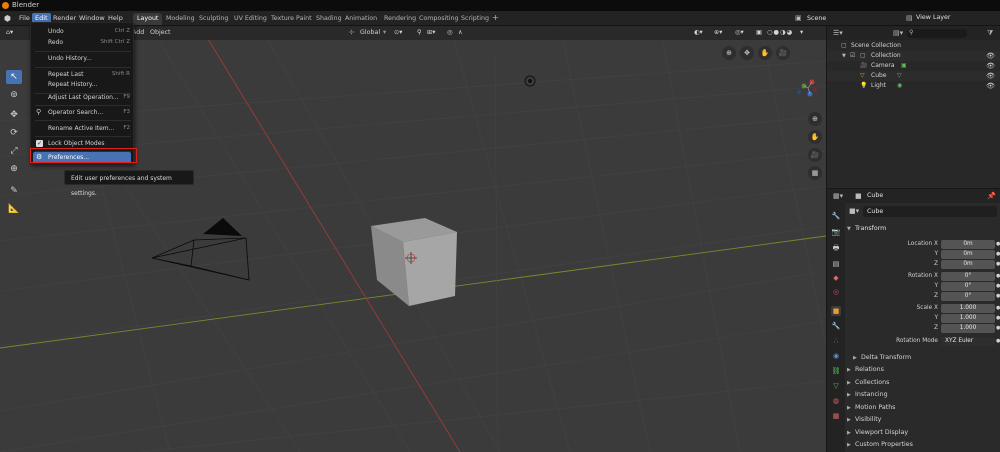  What do you see at coordinates (926, 358) in the screenshot?
I see `delta-transform-subpanel: ▶ Delta Transform` at bounding box center [926, 358].